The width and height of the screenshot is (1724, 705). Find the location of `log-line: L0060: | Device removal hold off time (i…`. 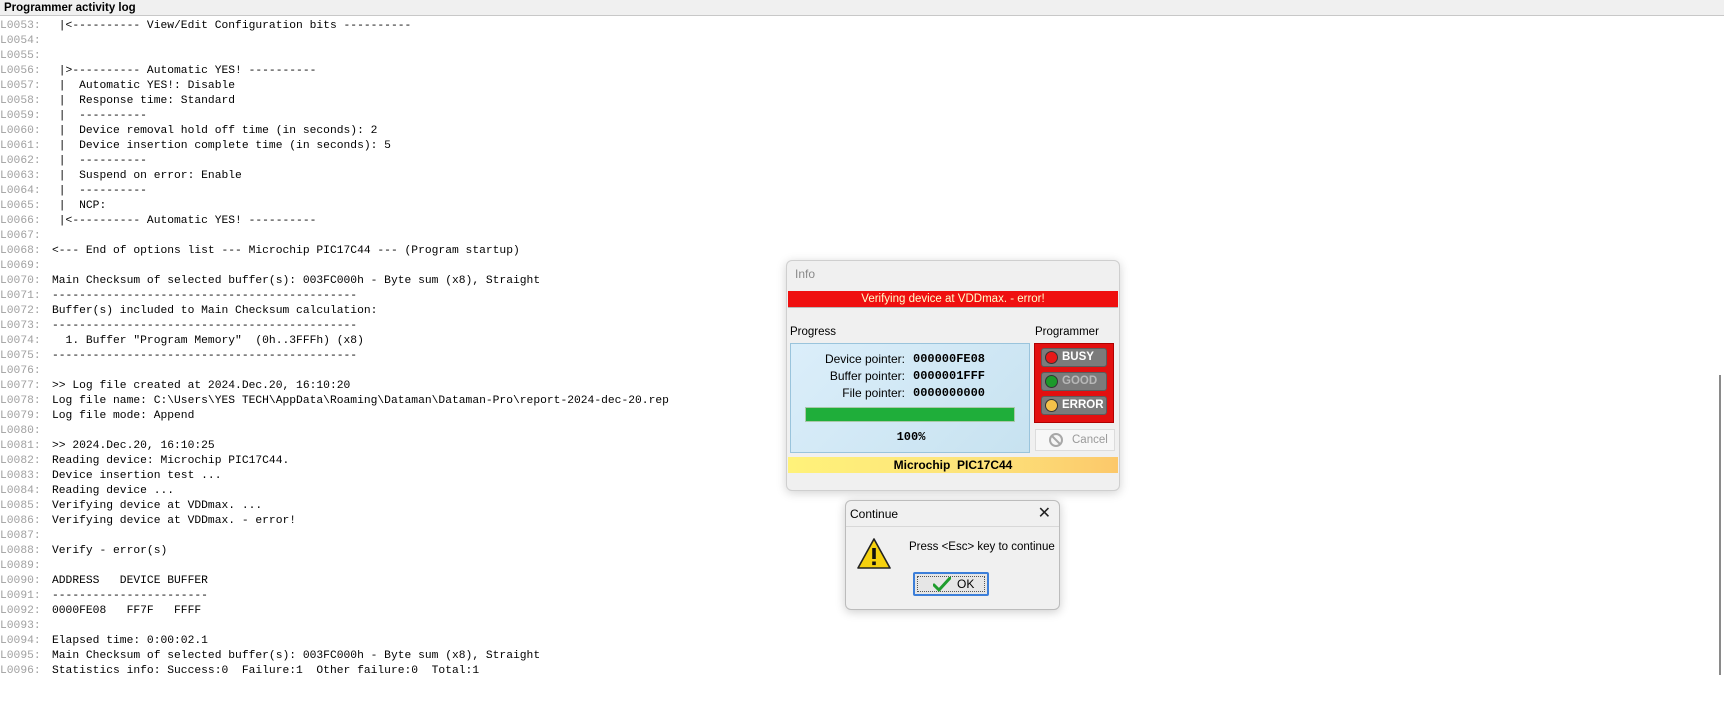

log-line: L0060: | Device removal hold off time (i… is located at coordinates (188, 131).